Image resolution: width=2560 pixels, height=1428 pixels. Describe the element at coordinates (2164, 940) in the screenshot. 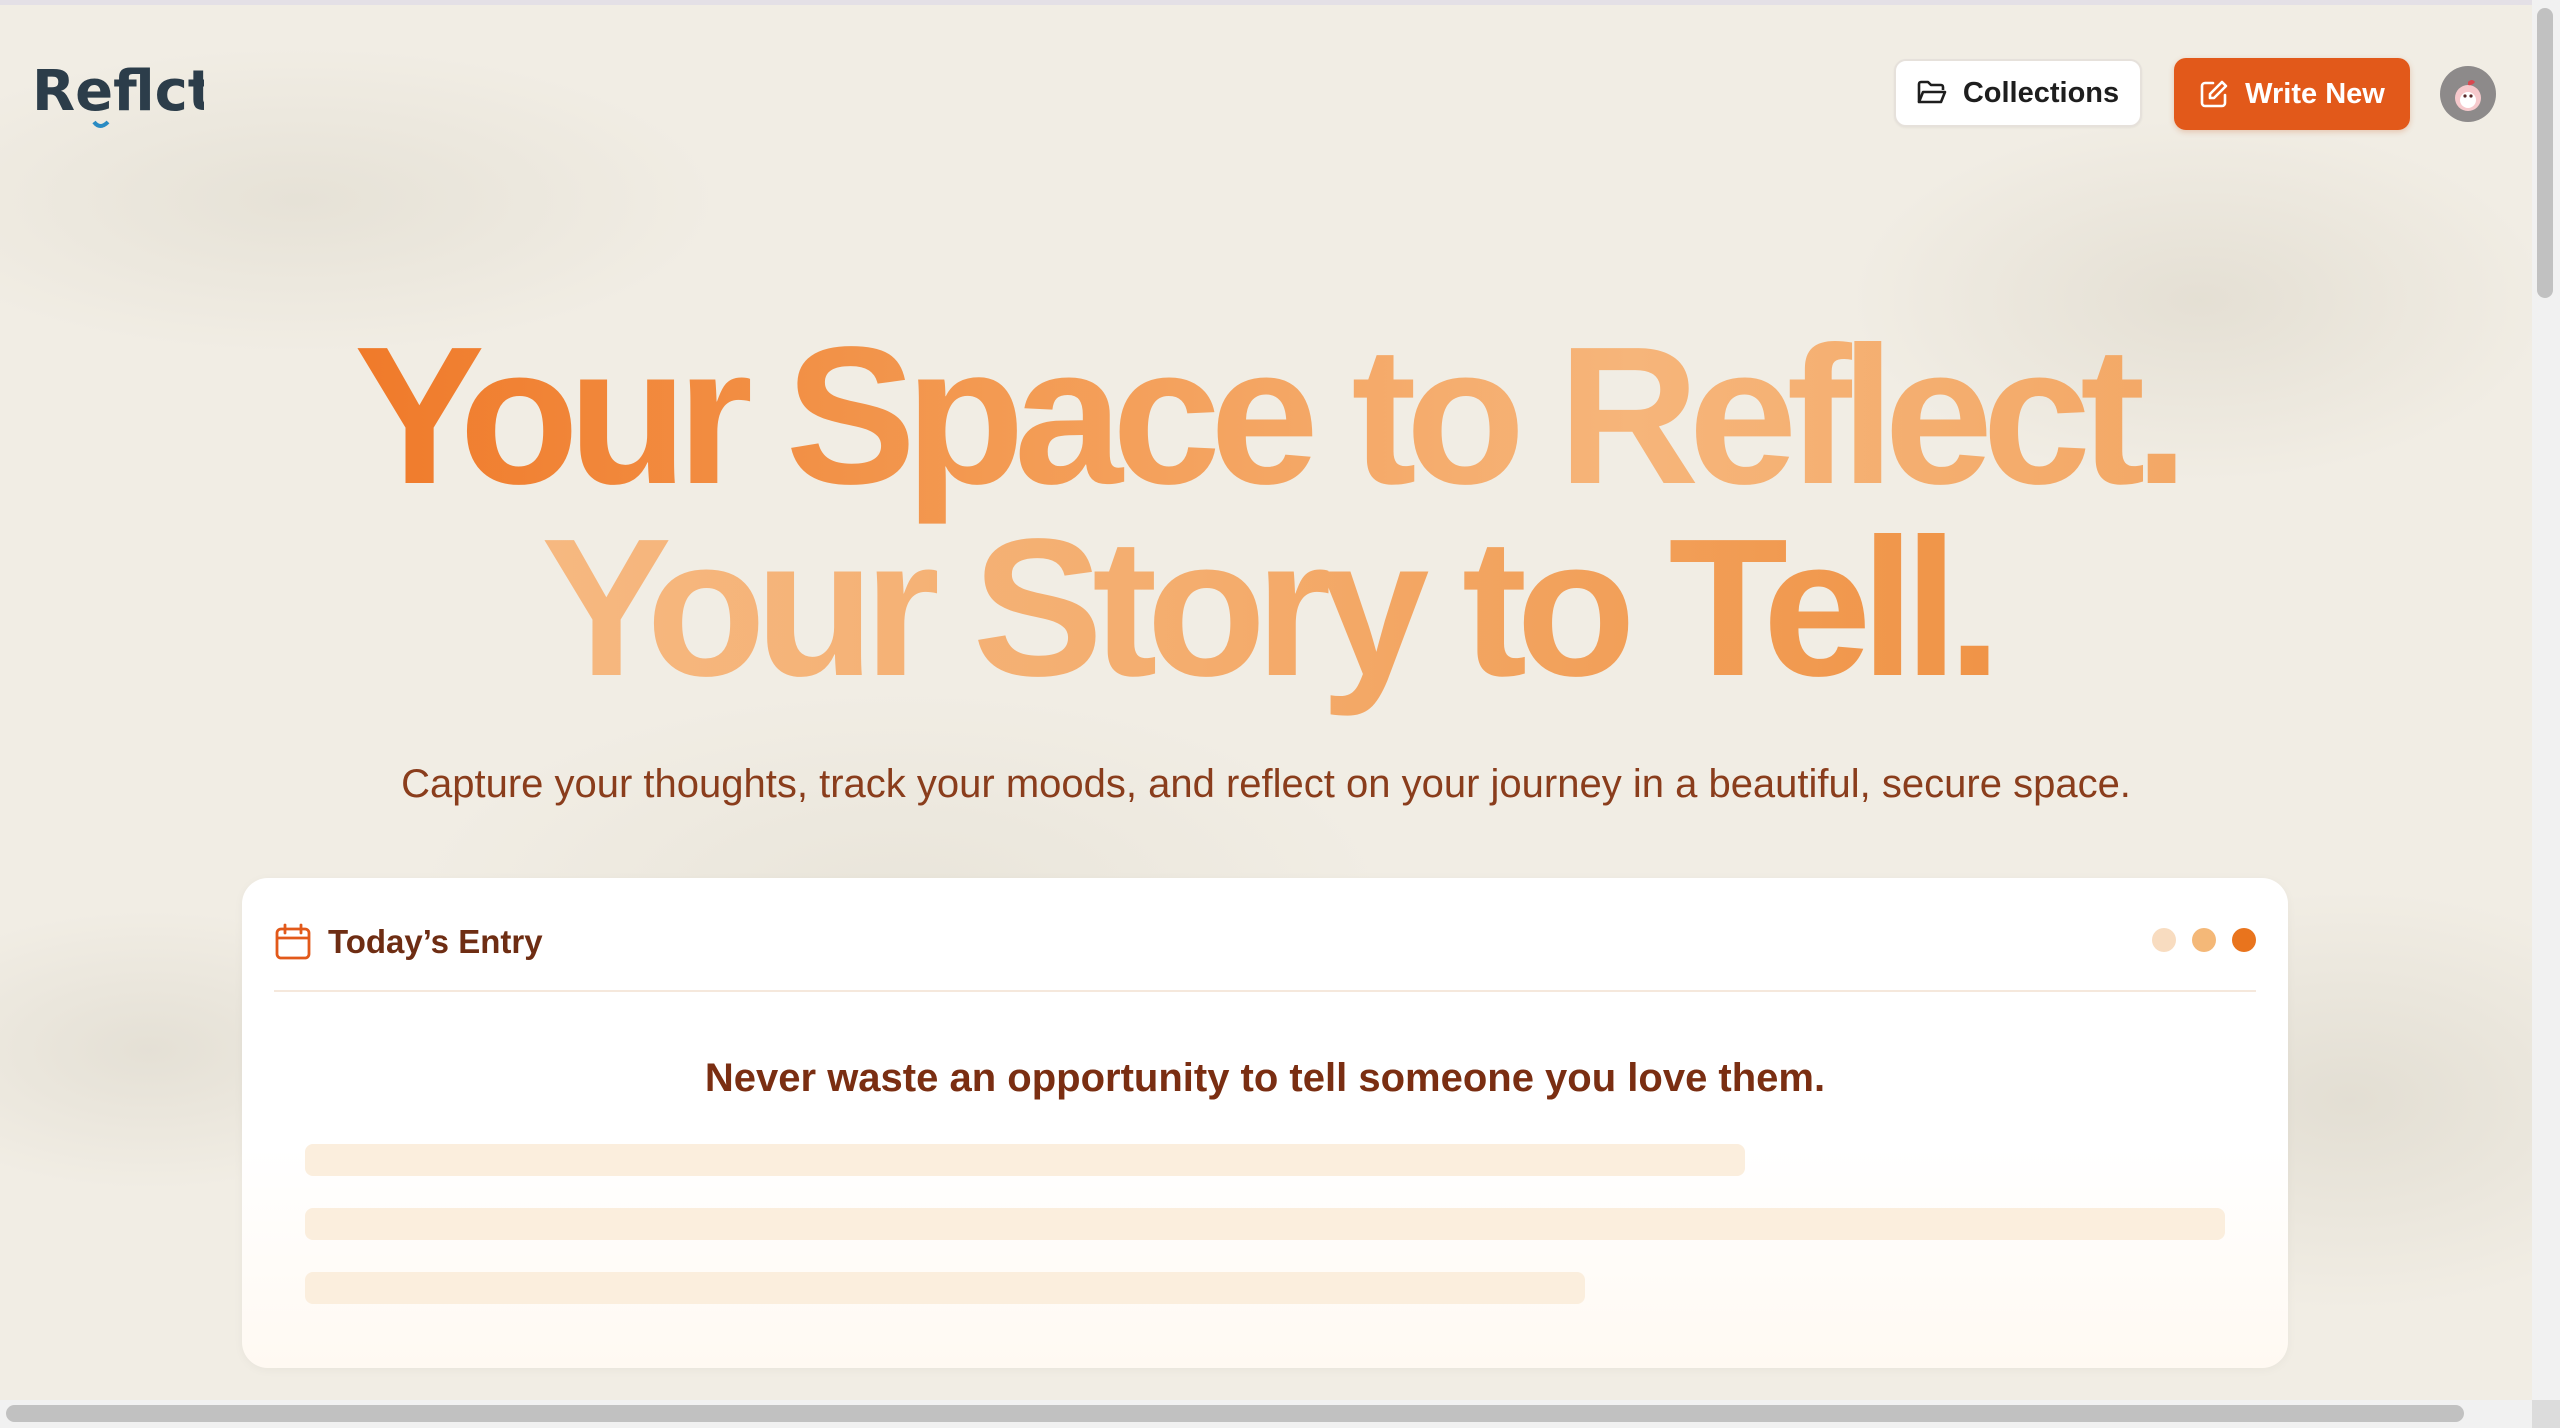

I see `dot-light` at that location.